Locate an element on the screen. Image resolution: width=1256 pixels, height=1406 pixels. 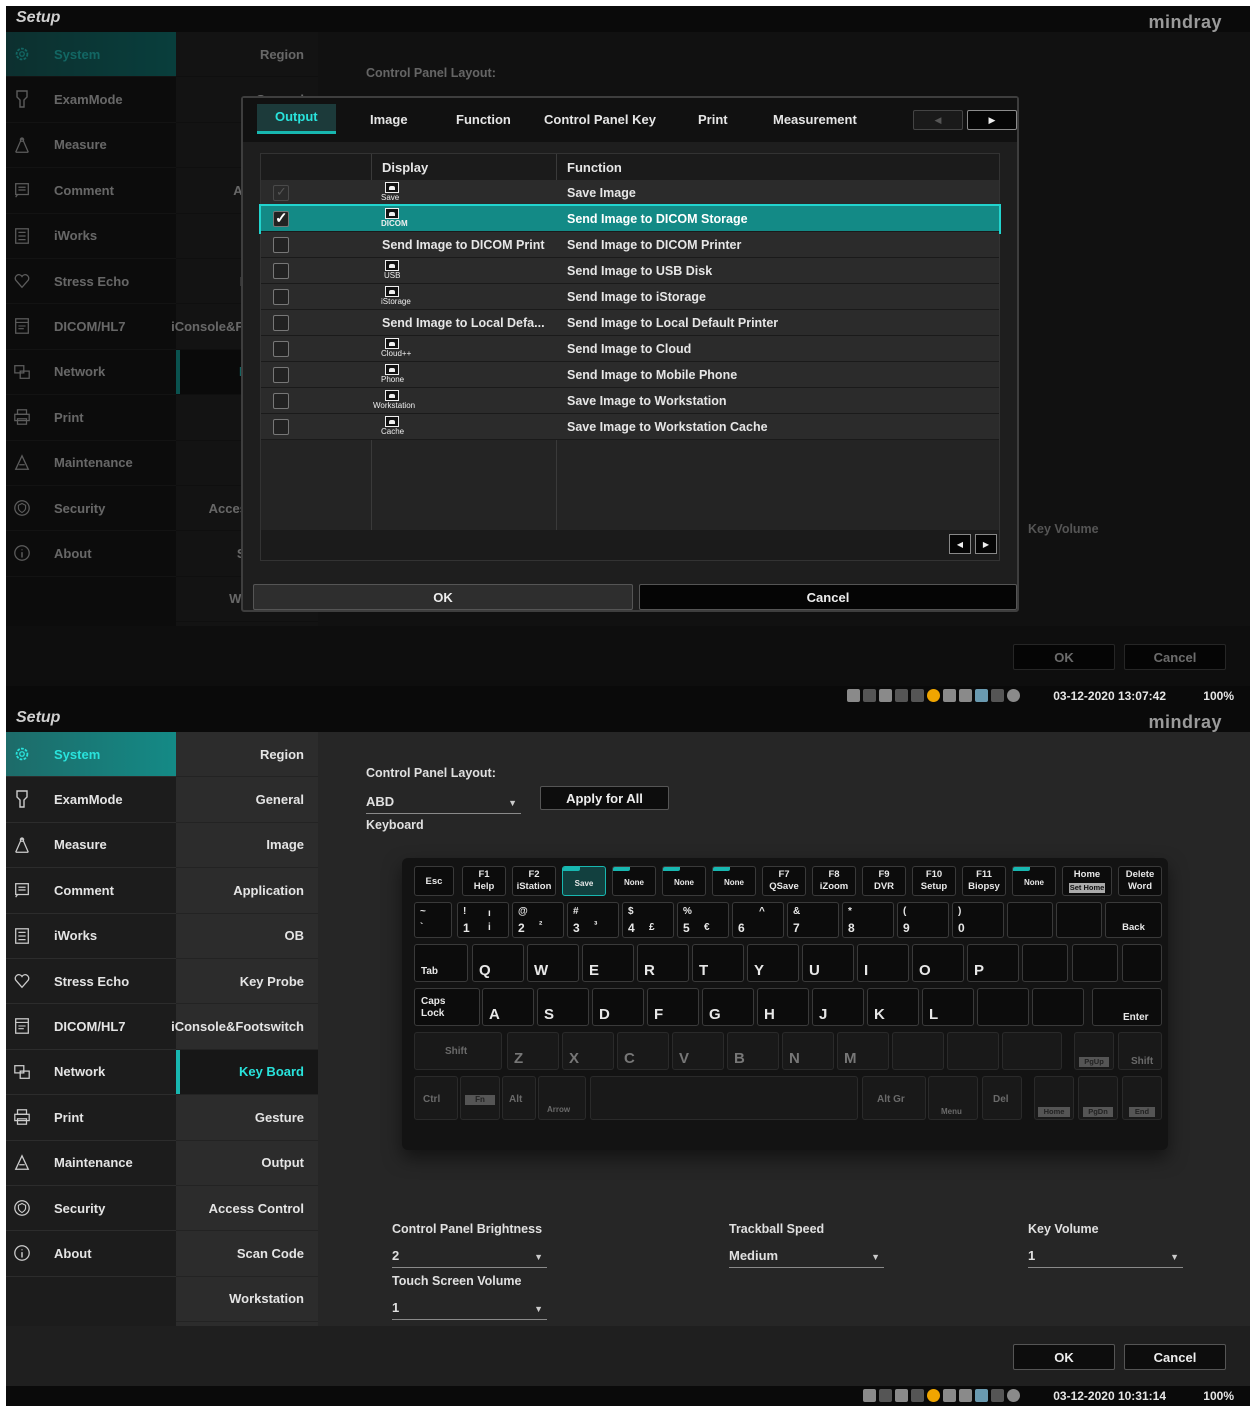
key-x: X is located at coordinates (588, 1051).